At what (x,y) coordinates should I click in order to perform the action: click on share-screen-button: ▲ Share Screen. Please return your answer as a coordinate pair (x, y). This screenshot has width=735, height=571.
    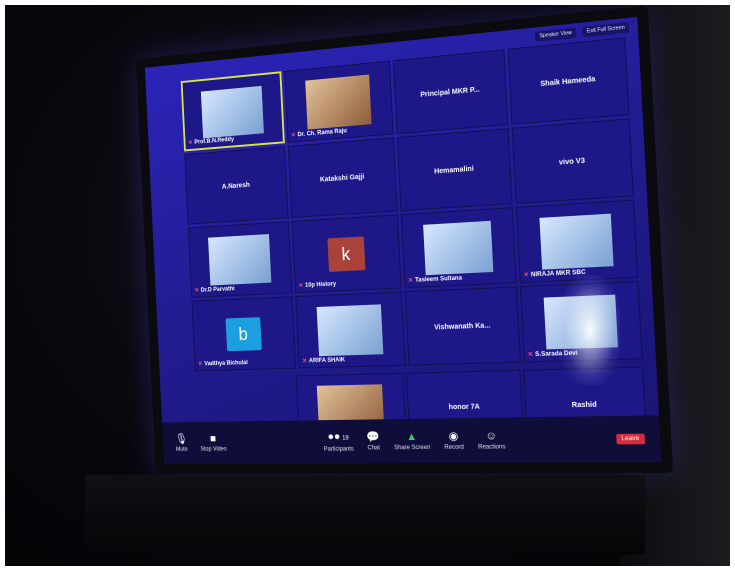
    Looking at the image, I should click on (411, 440).